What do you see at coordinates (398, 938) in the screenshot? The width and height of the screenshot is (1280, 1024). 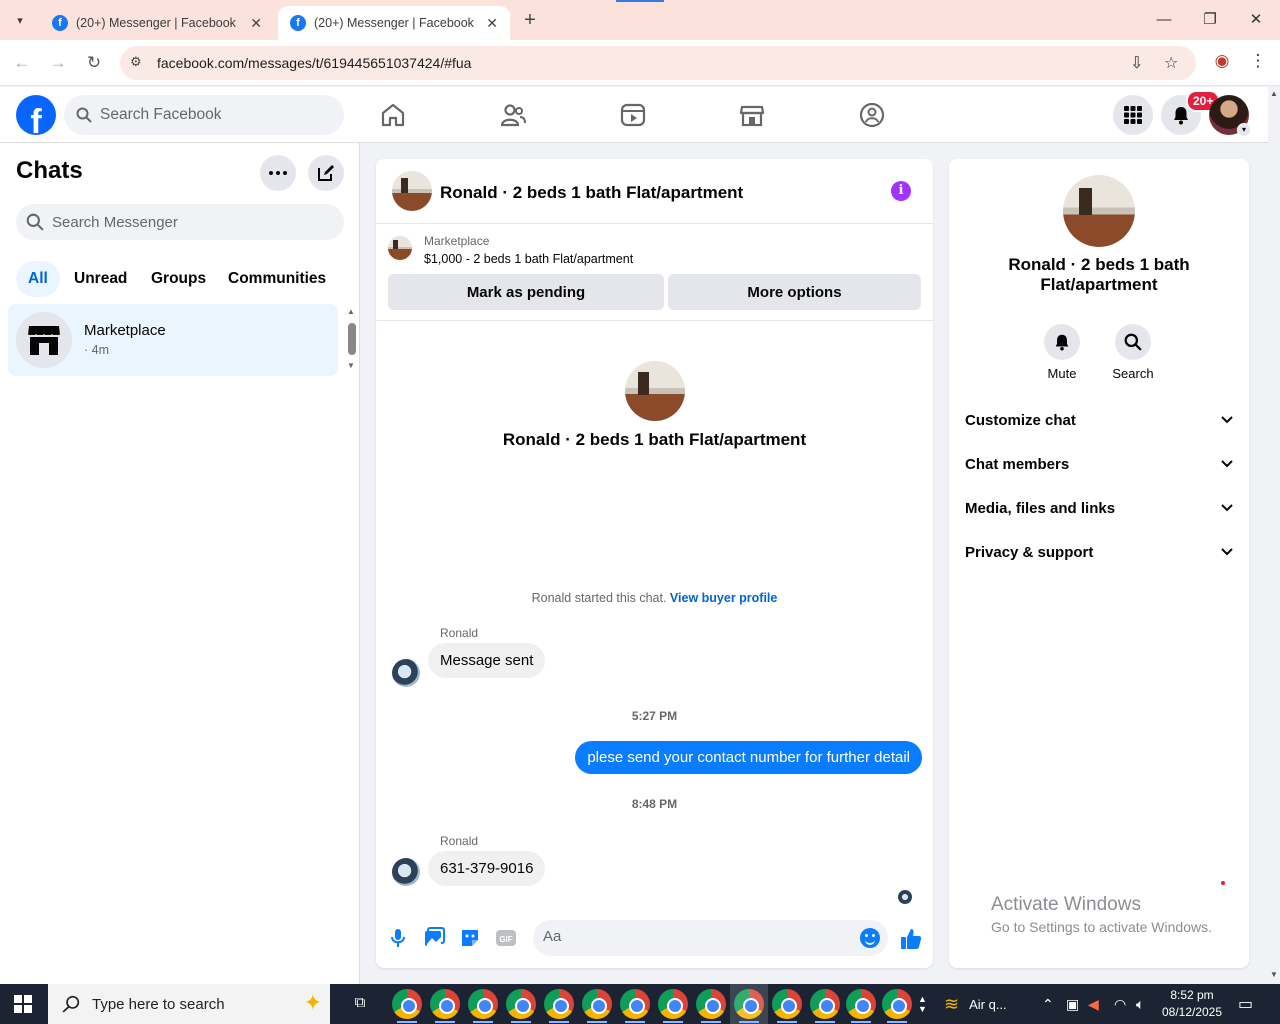 I see `microphone-icon` at bounding box center [398, 938].